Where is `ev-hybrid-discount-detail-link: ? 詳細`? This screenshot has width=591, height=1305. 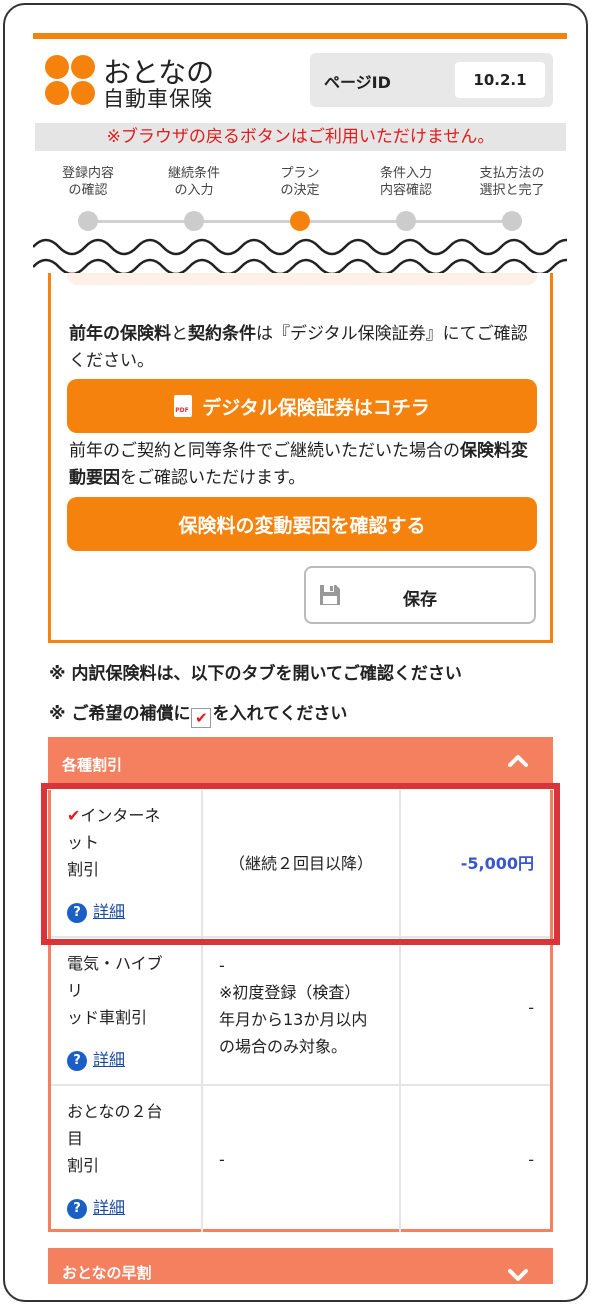
ev-hybrid-discount-detail-link: ? 詳細 is located at coordinates (96, 1059).